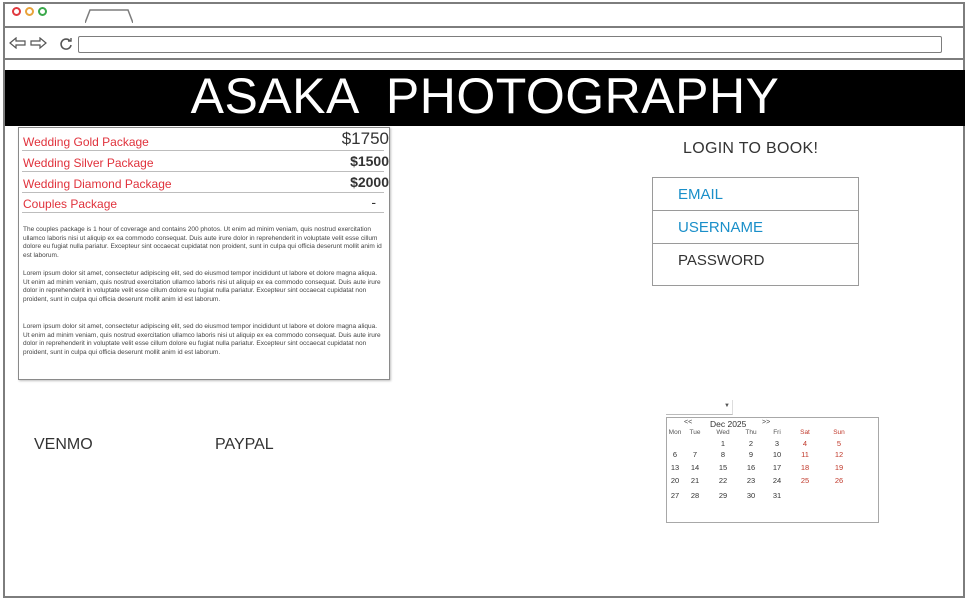 Image resolution: width=970 pixels, height=602 pixels. Describe the element at coordinates (805, 480) in the screenshot. I see `calendar-day: 25` at that location.